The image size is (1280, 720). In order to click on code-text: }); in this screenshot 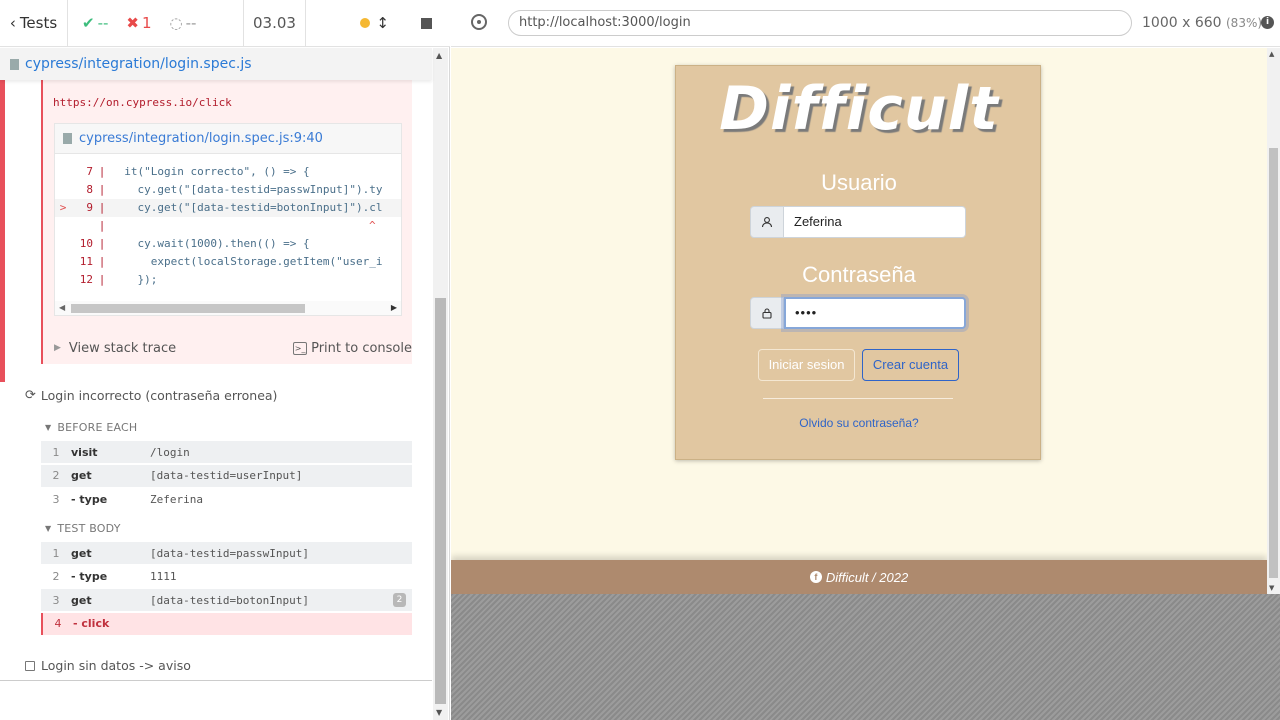, I will do `click(134, 279)`.